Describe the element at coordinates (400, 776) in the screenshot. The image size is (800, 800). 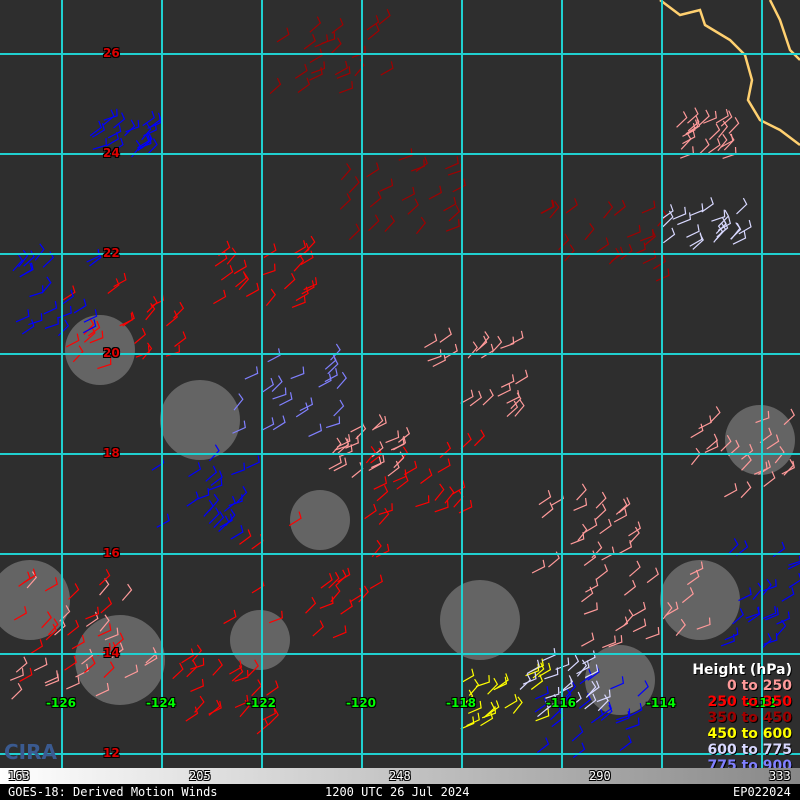
I see `colorbar-tick: 248` at that location.